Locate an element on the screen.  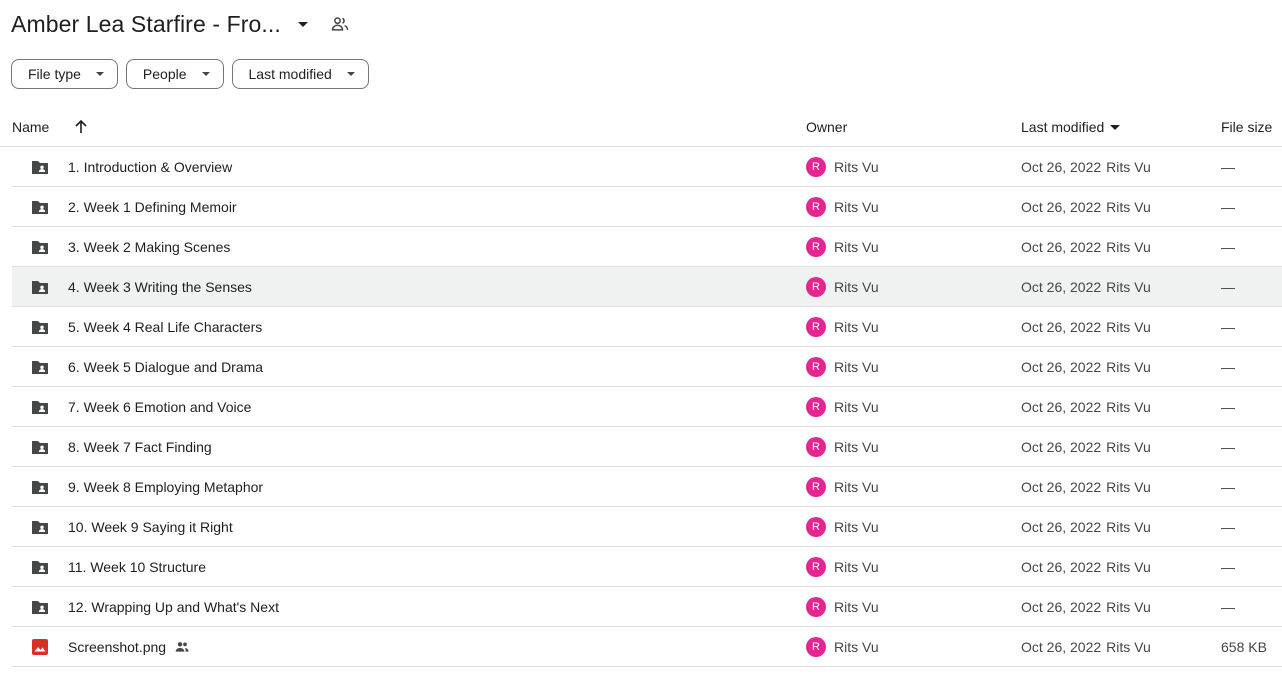
people-filter: People is located at coordinates (174, 74).